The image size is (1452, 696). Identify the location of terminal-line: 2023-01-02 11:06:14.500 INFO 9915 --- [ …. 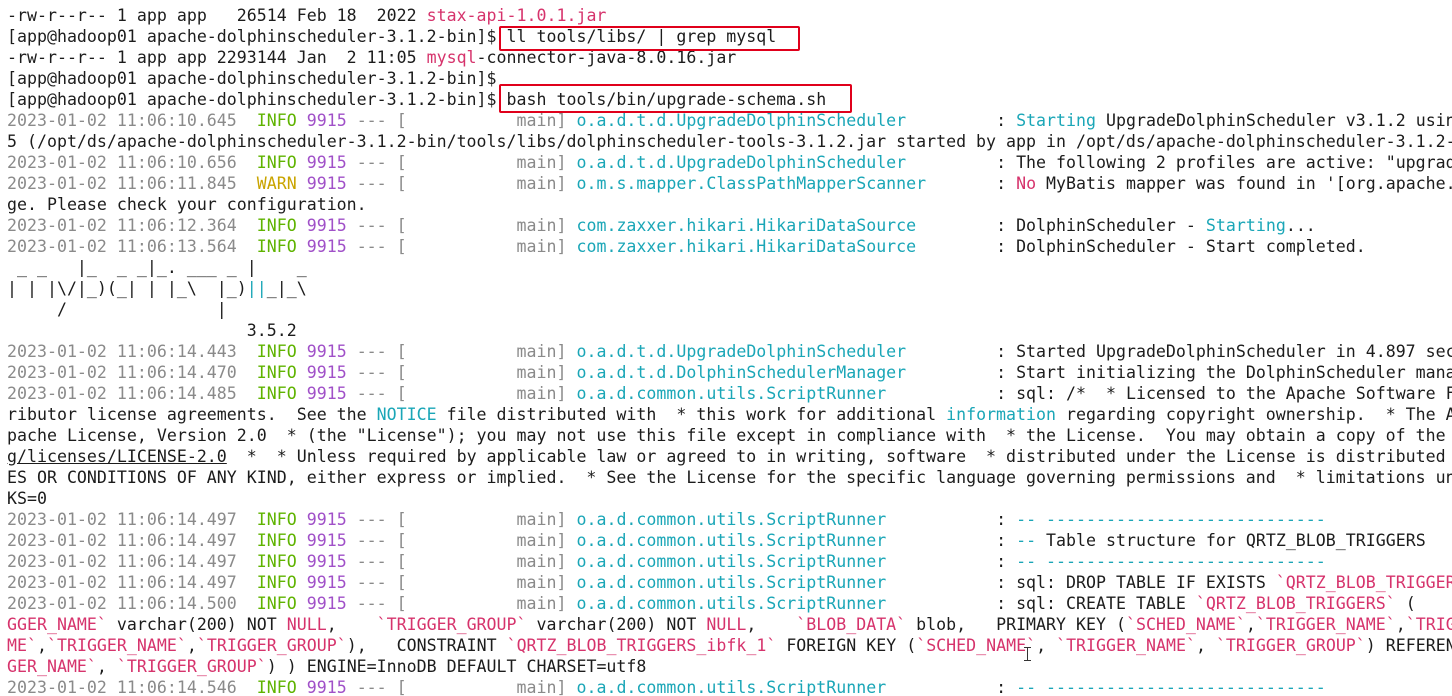
(729, 603).